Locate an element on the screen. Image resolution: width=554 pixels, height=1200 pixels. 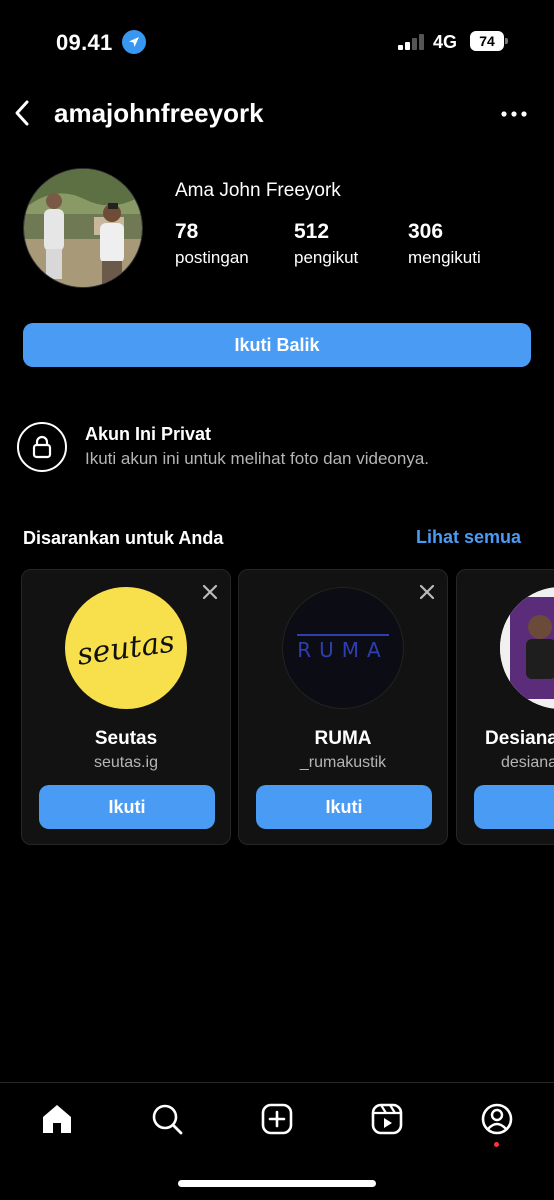
create-icon is located at coordinates (277, 1119).